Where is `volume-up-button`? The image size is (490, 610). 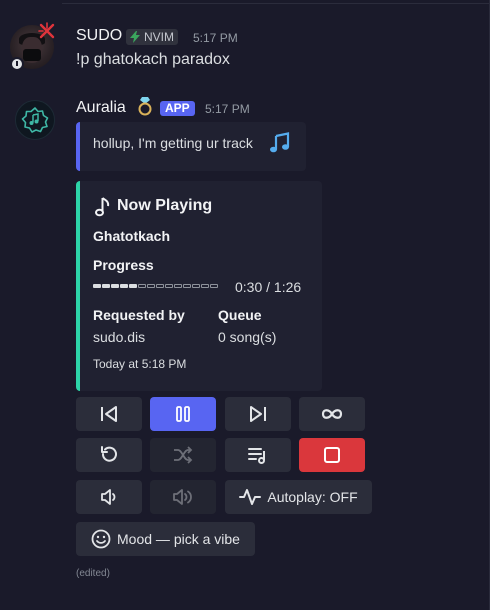 volume-up-button is located at coordinates (183, 497).